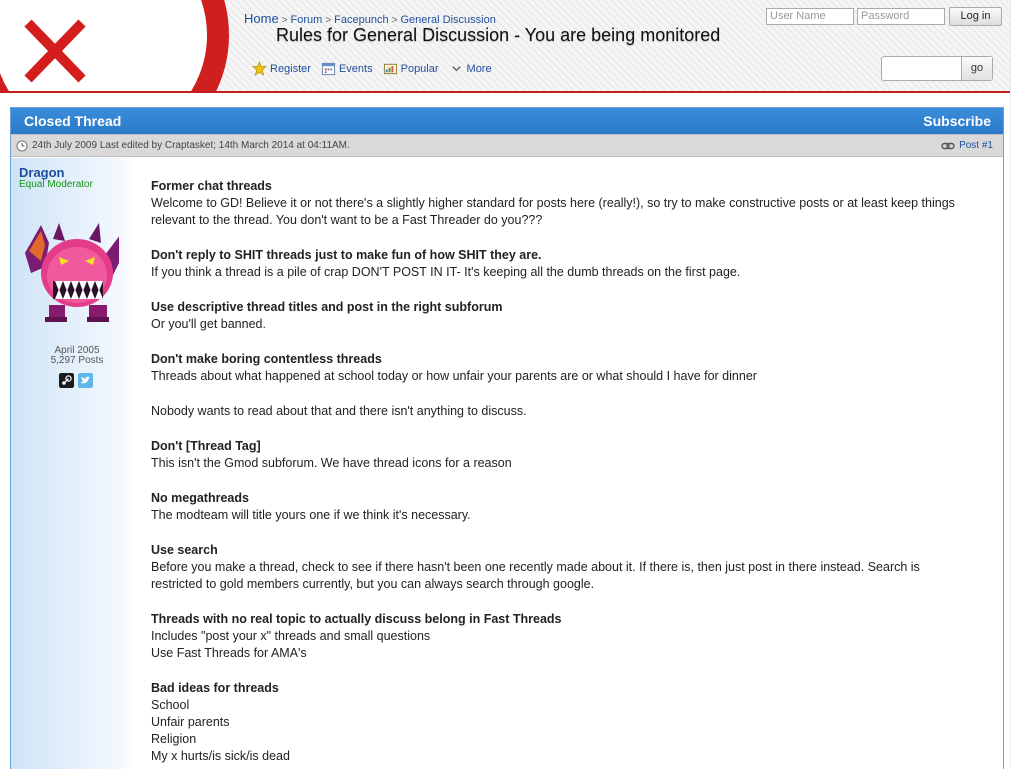 The image size is (1024, 783). Describe the element at coordinates (507, 121) in the screenshot. I see `thread-status-bar: Closed Thread Subscribe` at that location.